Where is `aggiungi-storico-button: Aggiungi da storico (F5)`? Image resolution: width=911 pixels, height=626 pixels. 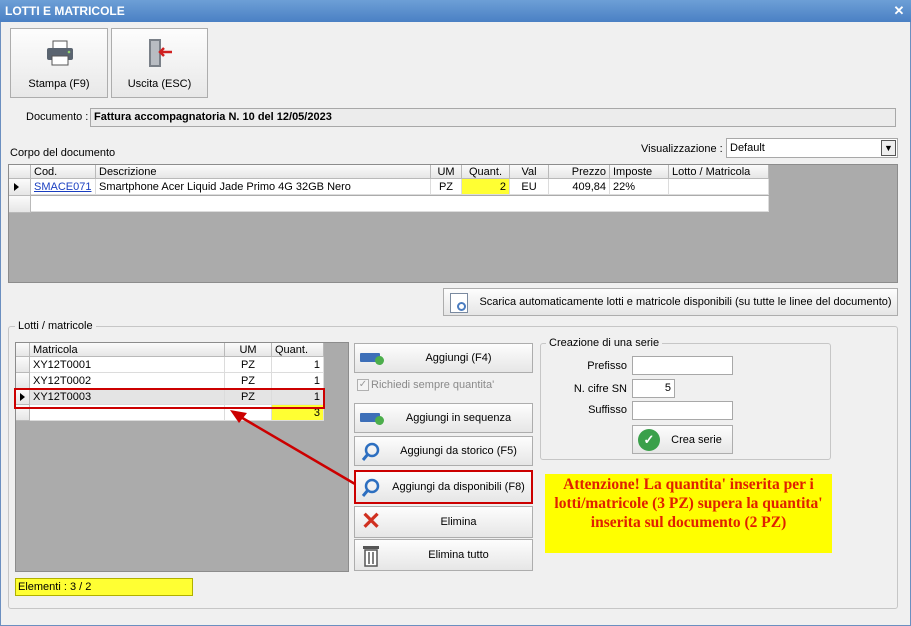
aggiungi-storico-button: Aggiungi da storico (F5) is located at coordinates (443, 451).